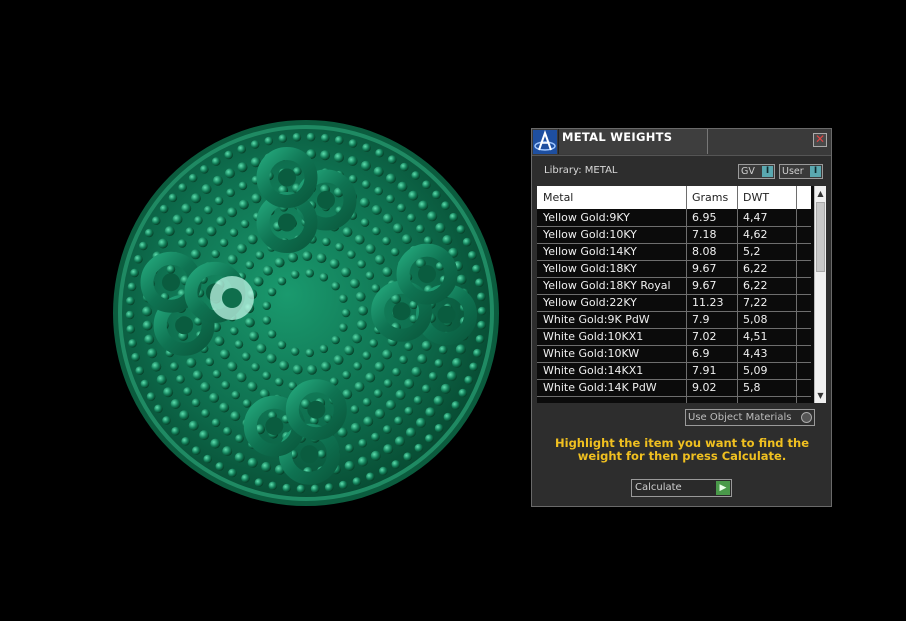 Image resolution: width=906 pixels, height=621 pixels. What do you see at coordinates (755, 370) in the screenshot?
I see `dwt-cell: 5,09` at bounding box center [755, 370].